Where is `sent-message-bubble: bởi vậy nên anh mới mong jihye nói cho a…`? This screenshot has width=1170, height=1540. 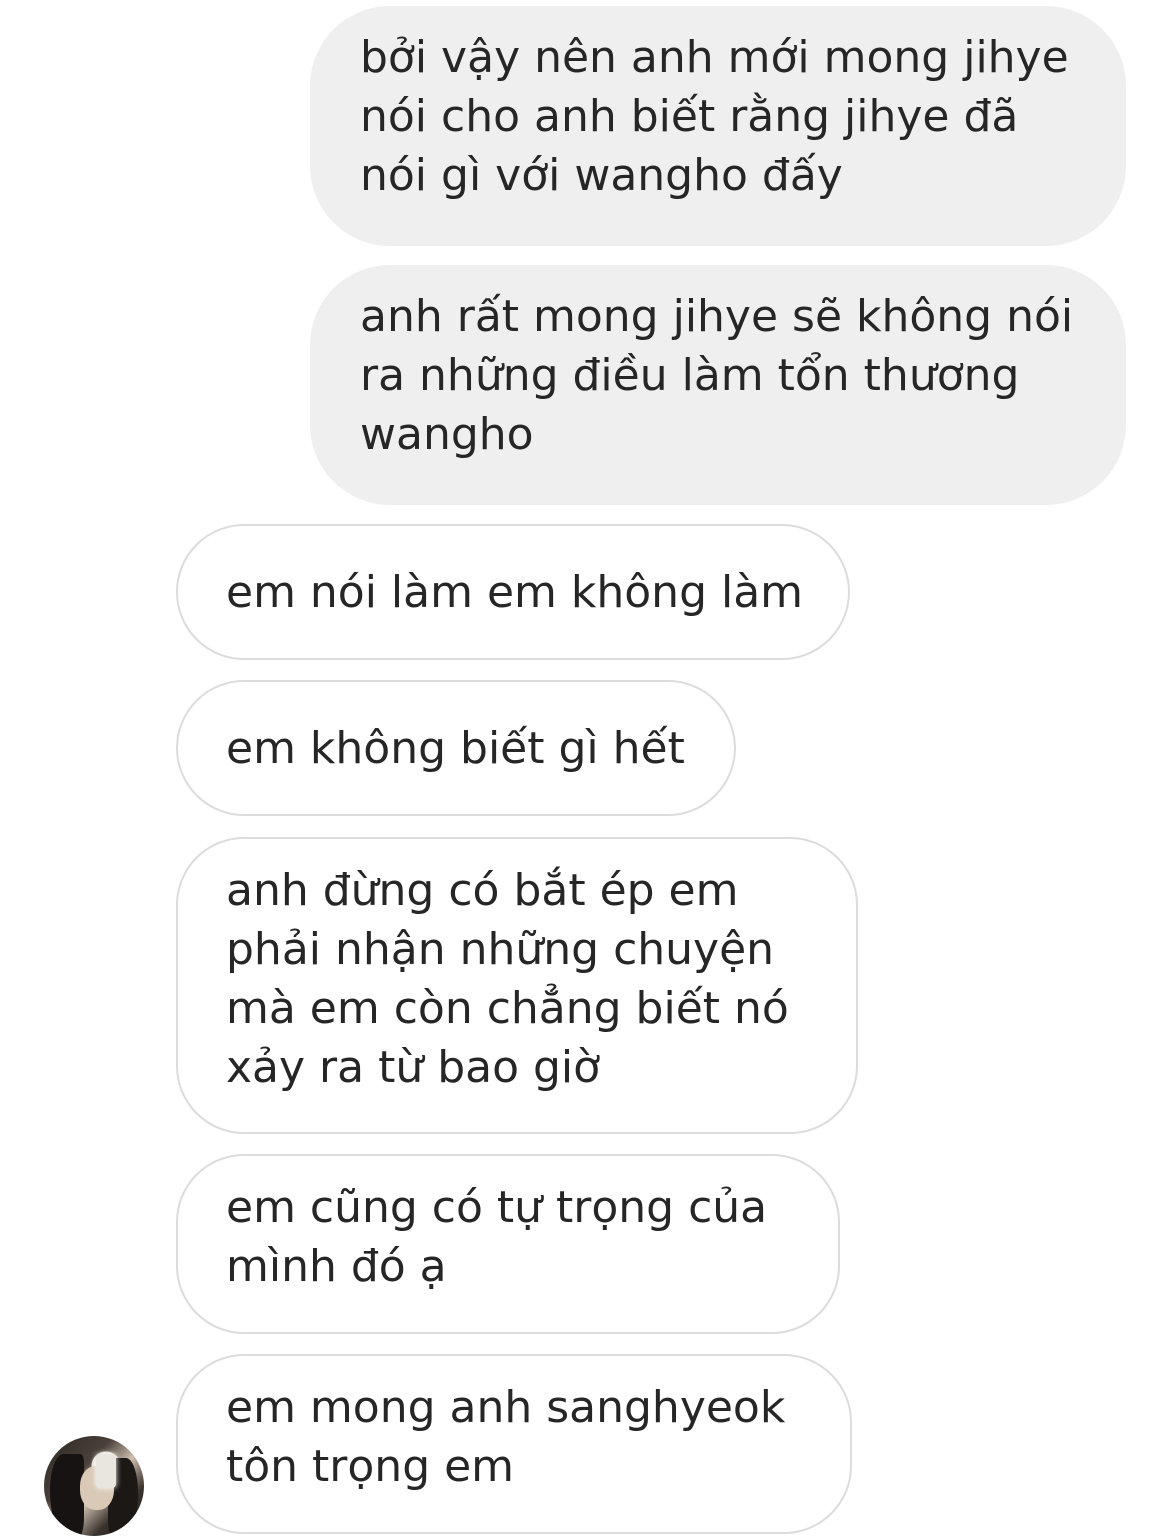
sent-message-bubble: bởi vậy nên anh mới mong jihye nói cho a… is located at coordinates (718, 126).